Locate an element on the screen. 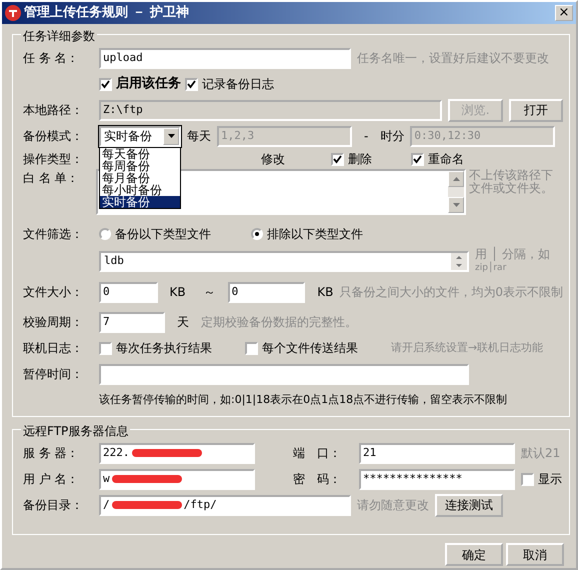  input-field: w is located at coordinates (177, 479).